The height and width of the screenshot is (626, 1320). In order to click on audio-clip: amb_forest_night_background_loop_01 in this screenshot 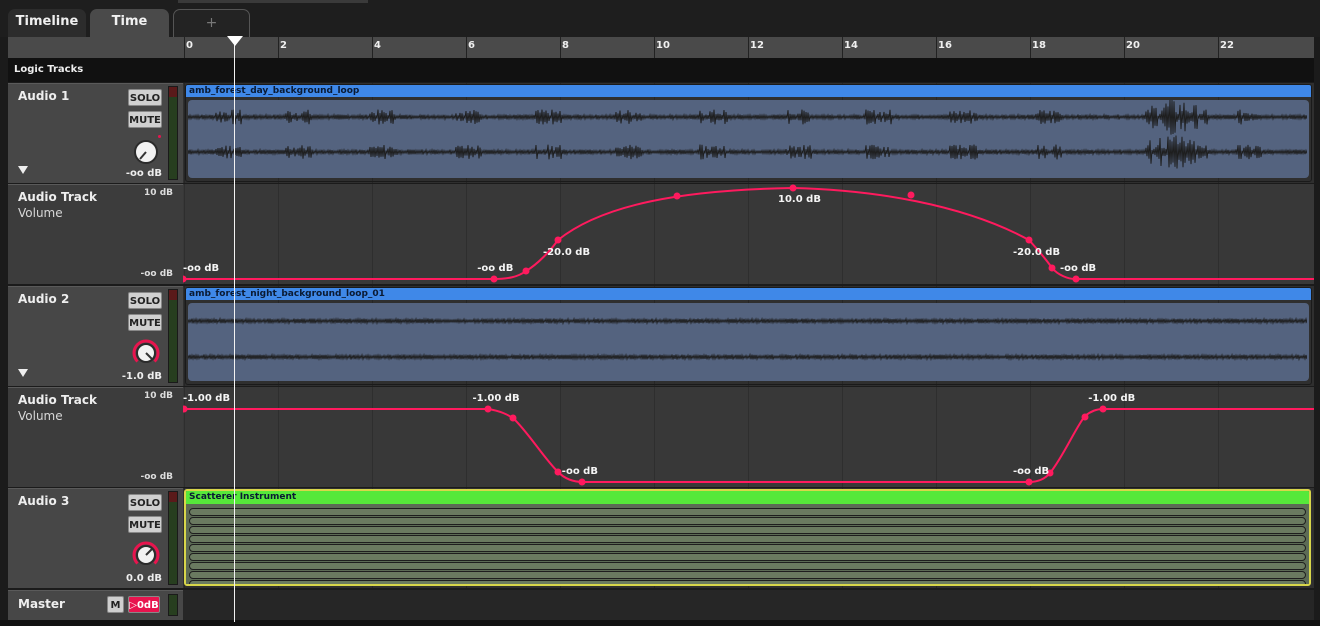, I will do `click(748, 336)`.